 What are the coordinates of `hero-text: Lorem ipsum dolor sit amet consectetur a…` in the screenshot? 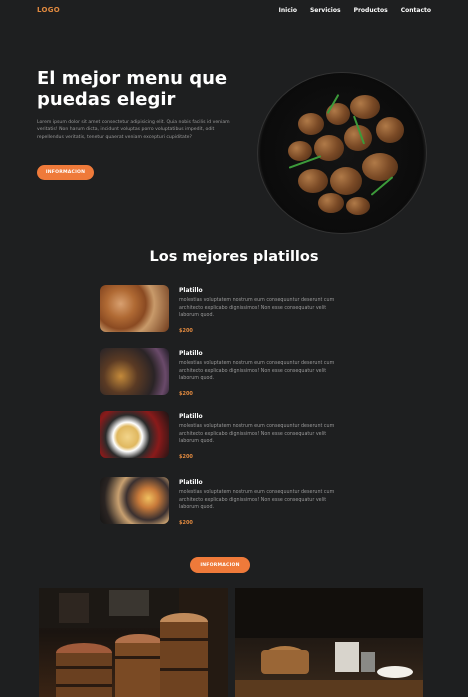 It's located at (133, 130).